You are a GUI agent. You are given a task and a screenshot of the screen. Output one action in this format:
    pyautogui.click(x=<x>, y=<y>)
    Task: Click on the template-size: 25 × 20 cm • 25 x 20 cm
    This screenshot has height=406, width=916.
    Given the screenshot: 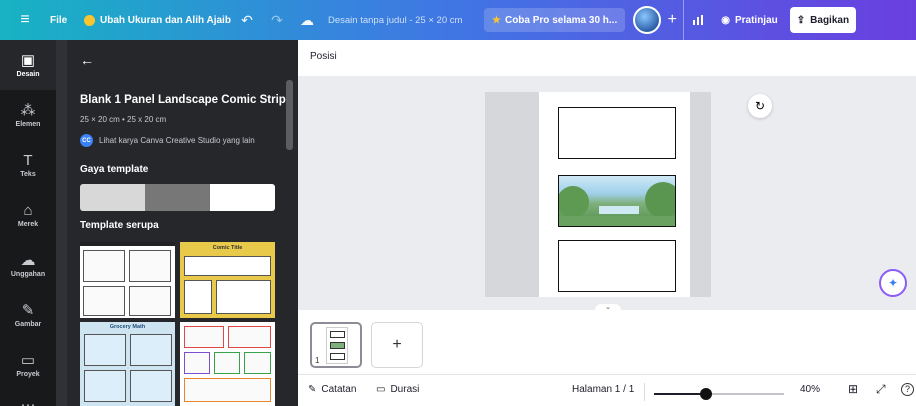 What is the action you would take?
    pyautogui.click(x=123, y=119)
    